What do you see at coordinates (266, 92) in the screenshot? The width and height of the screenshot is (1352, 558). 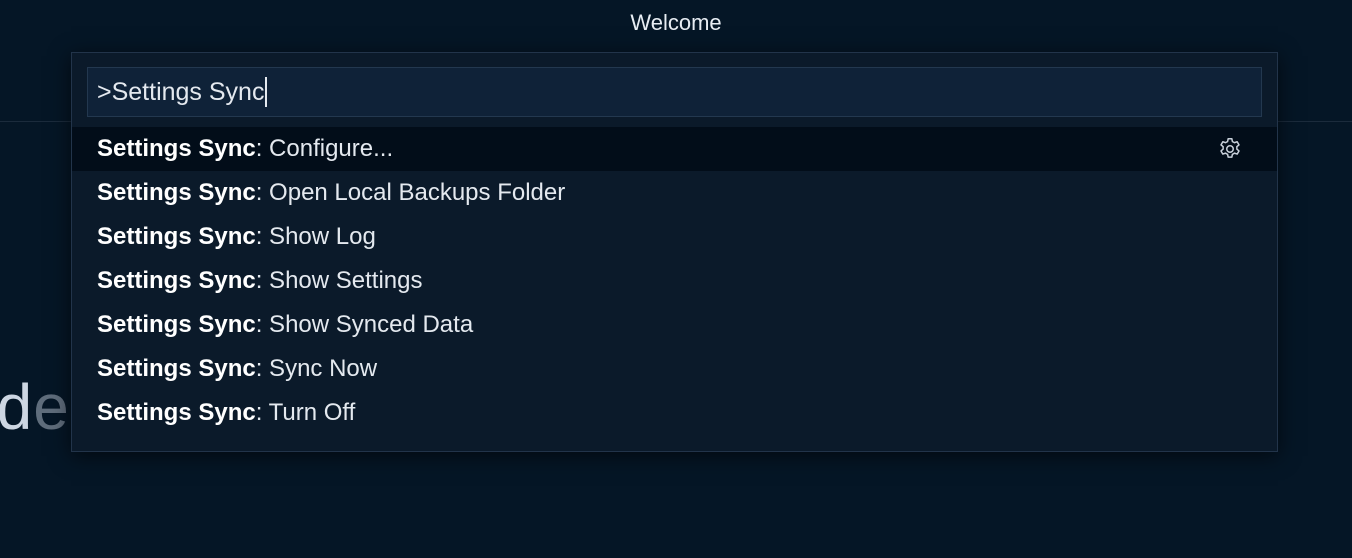 I see `text-caret` at bounding box center [266, 92].